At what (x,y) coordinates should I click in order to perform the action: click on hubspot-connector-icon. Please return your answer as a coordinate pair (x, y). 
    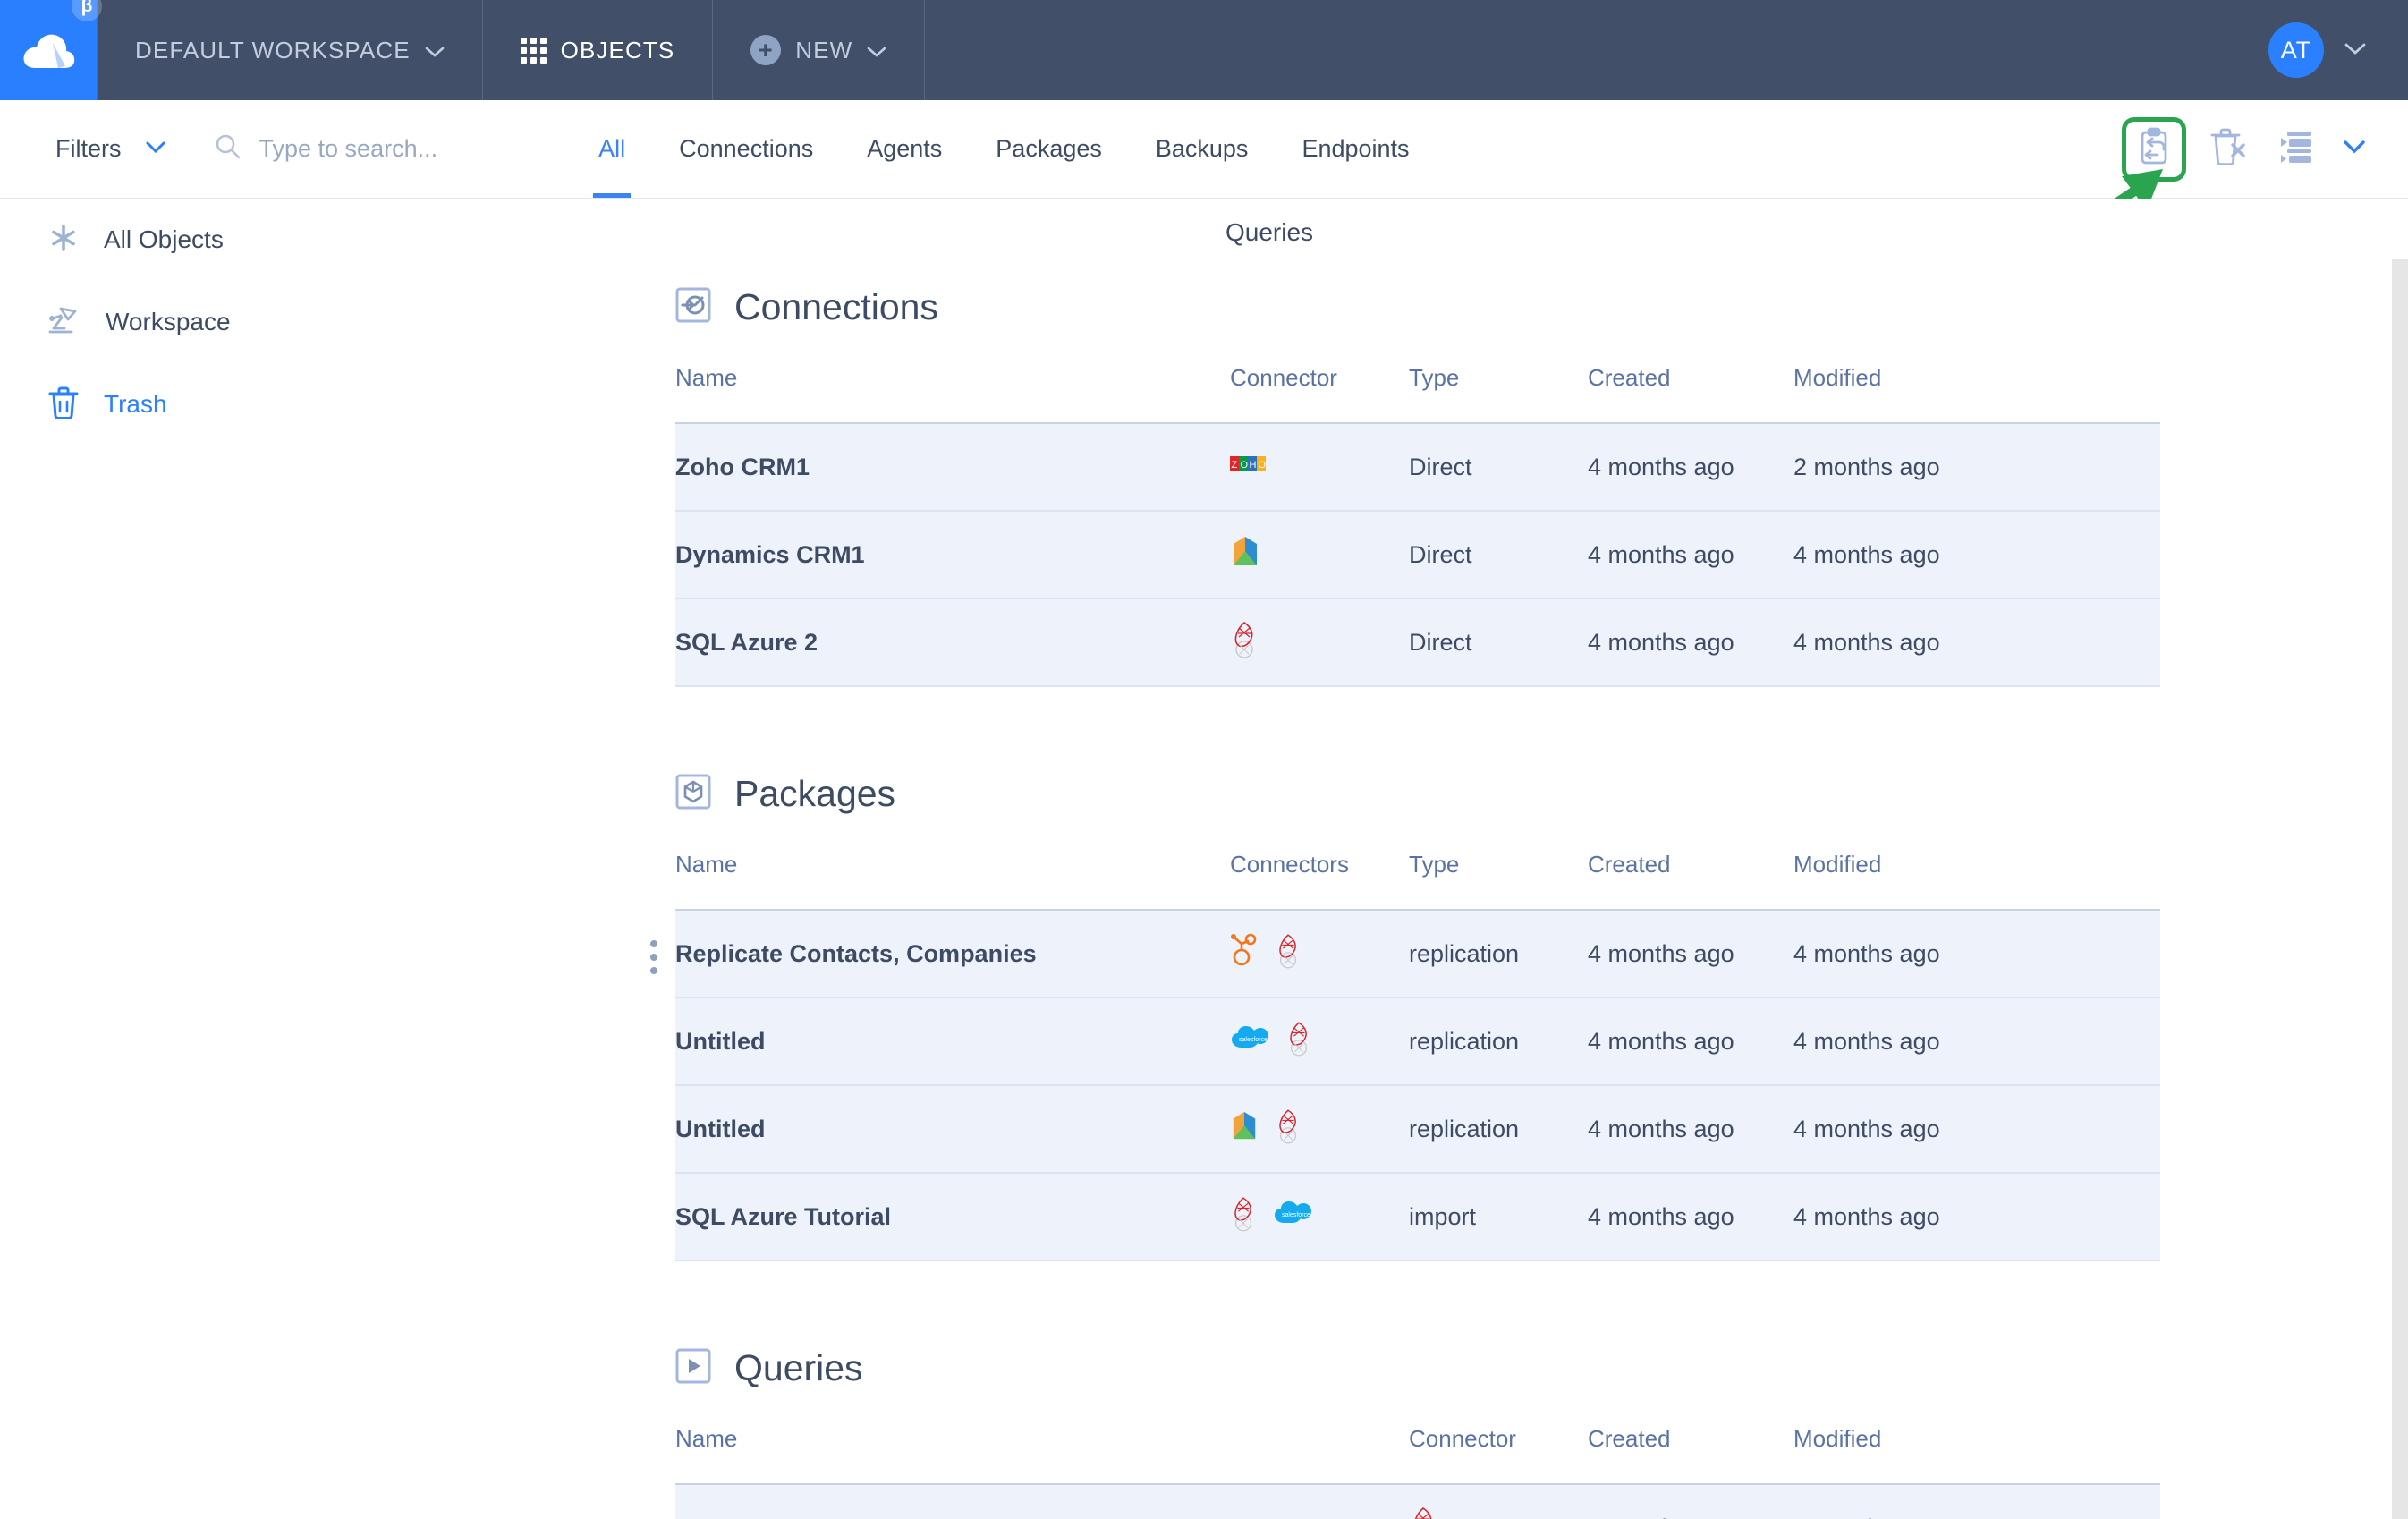
    Looking at the image, I should click on (1244, 954).